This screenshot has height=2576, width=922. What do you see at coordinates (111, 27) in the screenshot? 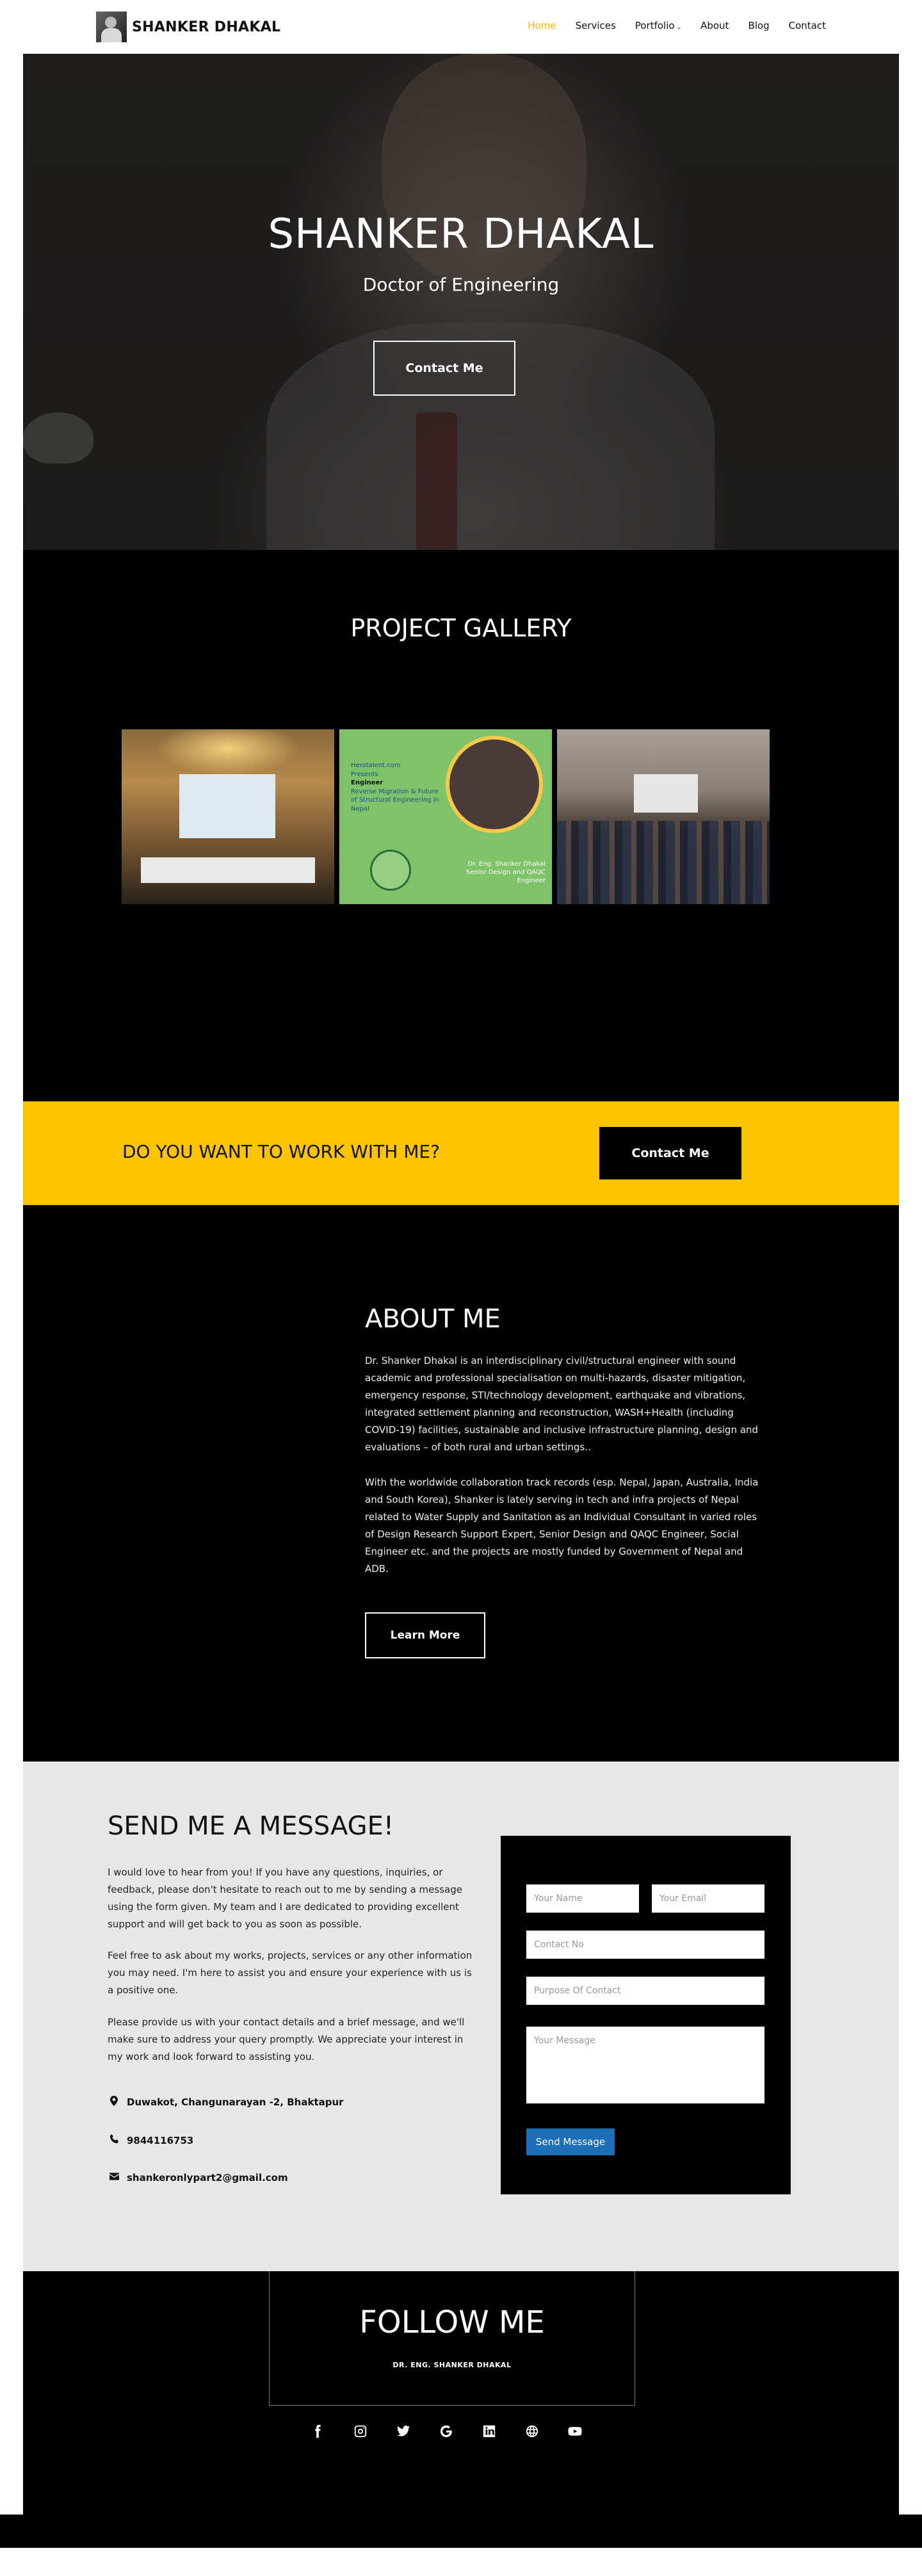
I see `logo-avatar` at bounding box center [111, 27].